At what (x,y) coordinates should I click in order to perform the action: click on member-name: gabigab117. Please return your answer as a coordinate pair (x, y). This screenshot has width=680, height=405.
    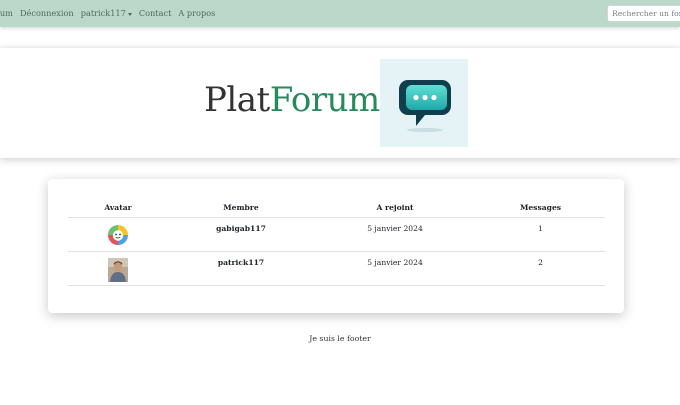
    Looking at the image, I should click on (241, 225).